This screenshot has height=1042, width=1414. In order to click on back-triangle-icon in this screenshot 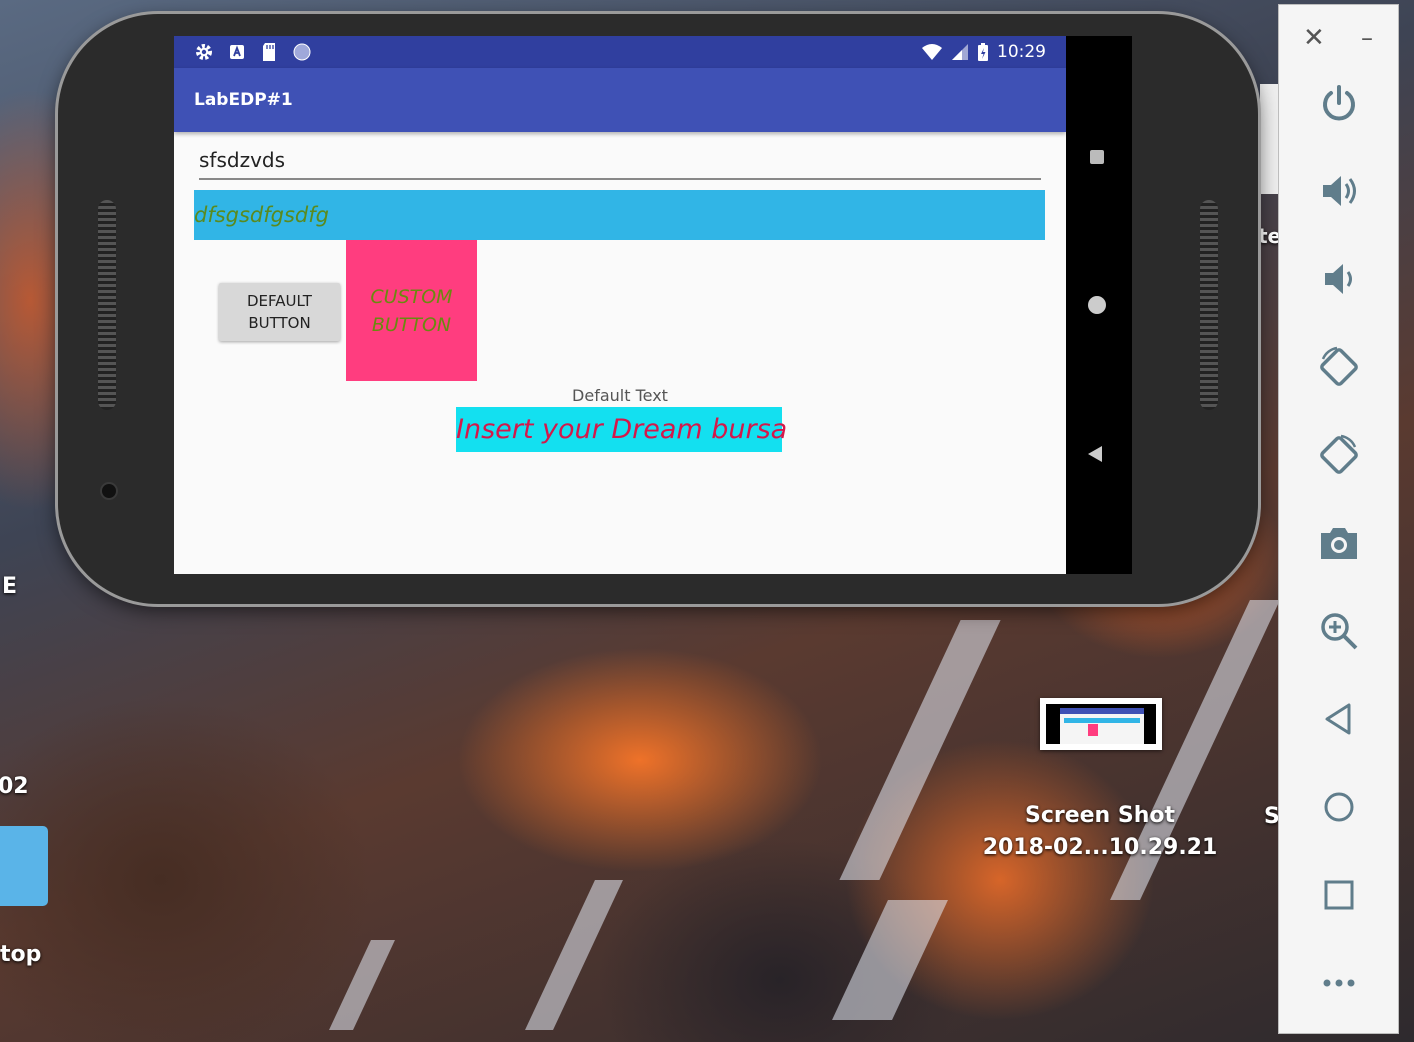, I will do `click(1338, 719)`.